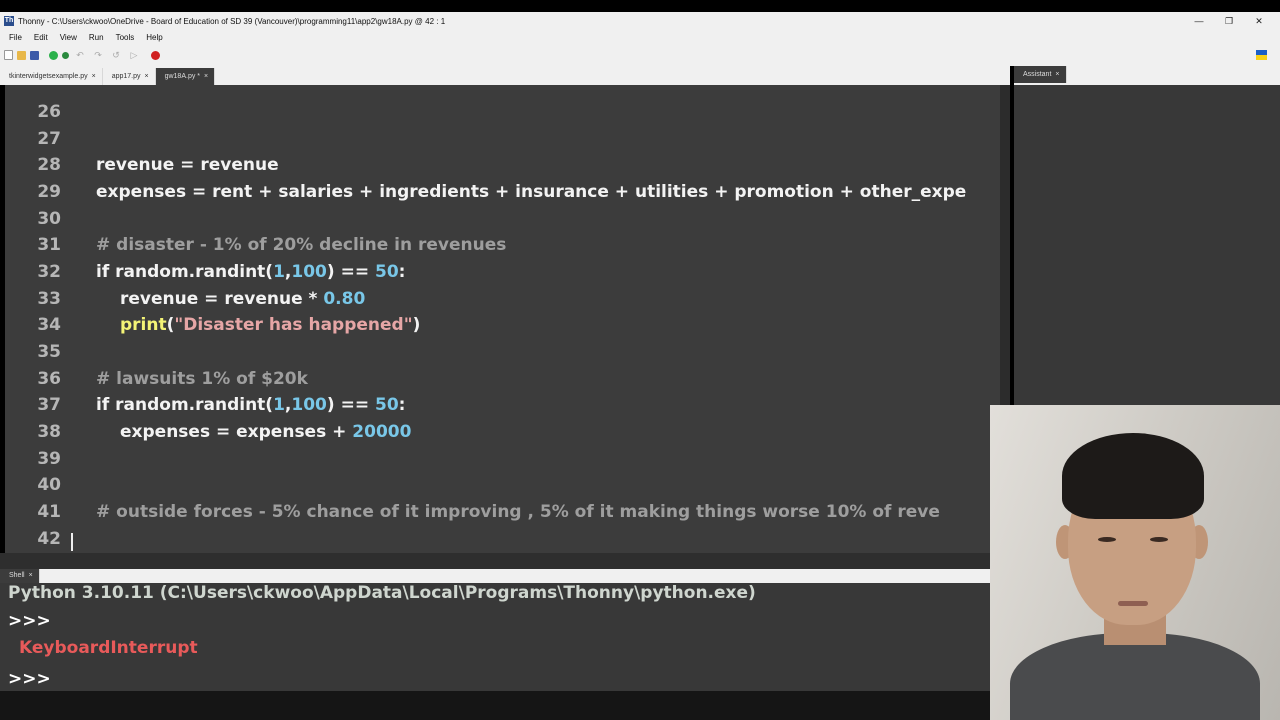 The width and height of the screenshot is (1280, 720). What do you see at coordinates (53, 55) in the screenshot?
I see `run-icon` at bounding box center [53, 55].